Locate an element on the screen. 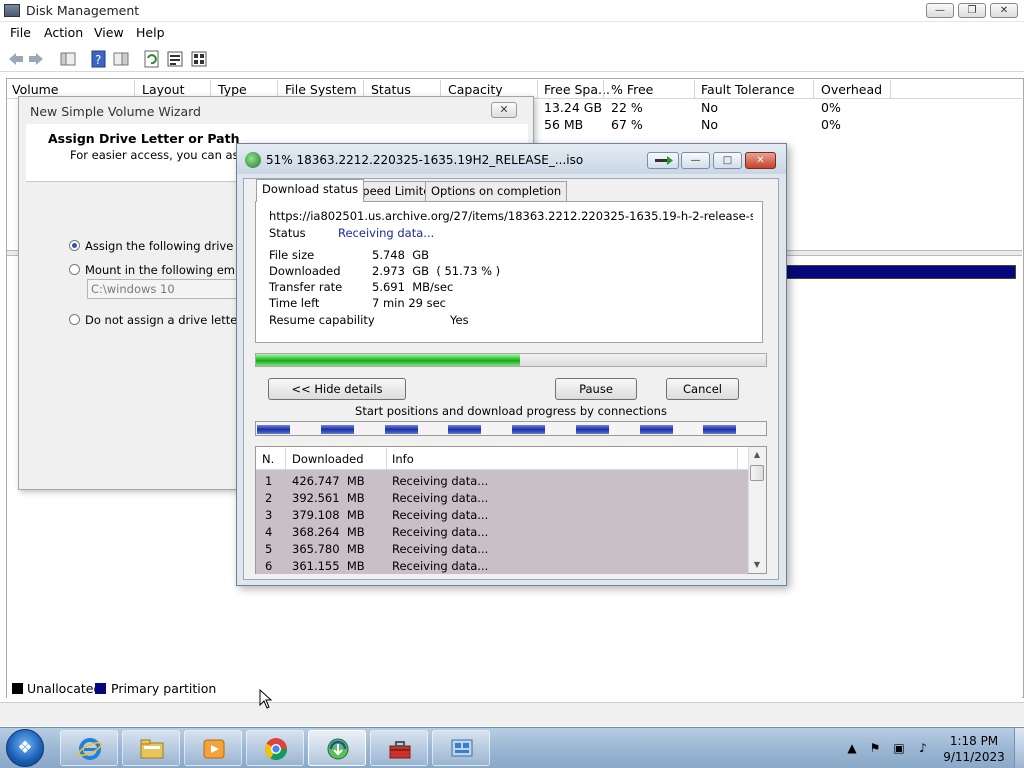  tab-options-on-completion: Options on completion is located at coordinates (496, 191).